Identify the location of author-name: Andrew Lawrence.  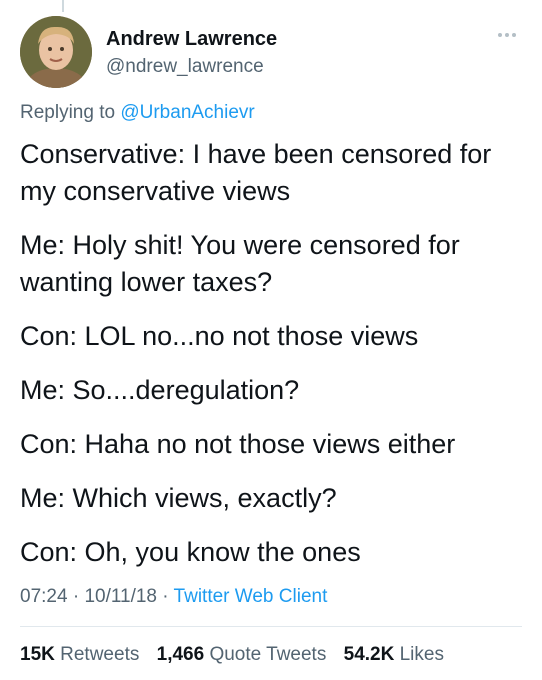
(191, 39).